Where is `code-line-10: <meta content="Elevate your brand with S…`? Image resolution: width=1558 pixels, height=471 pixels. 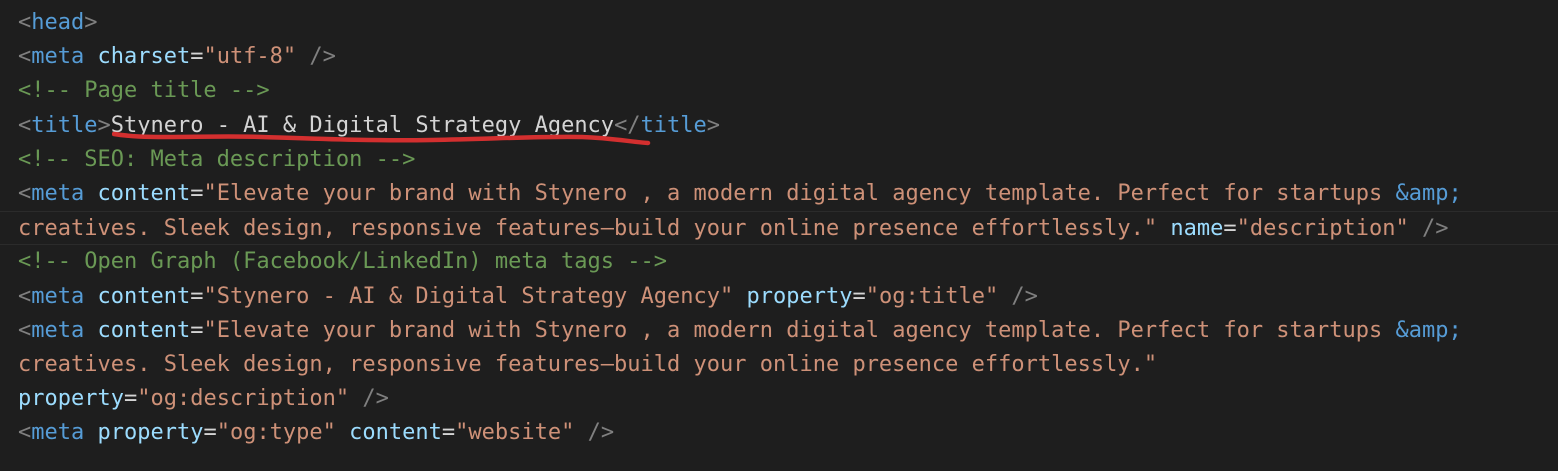 code-line-10: <meta content="Elevate your brand with S… is located at coordinates (779, 331).